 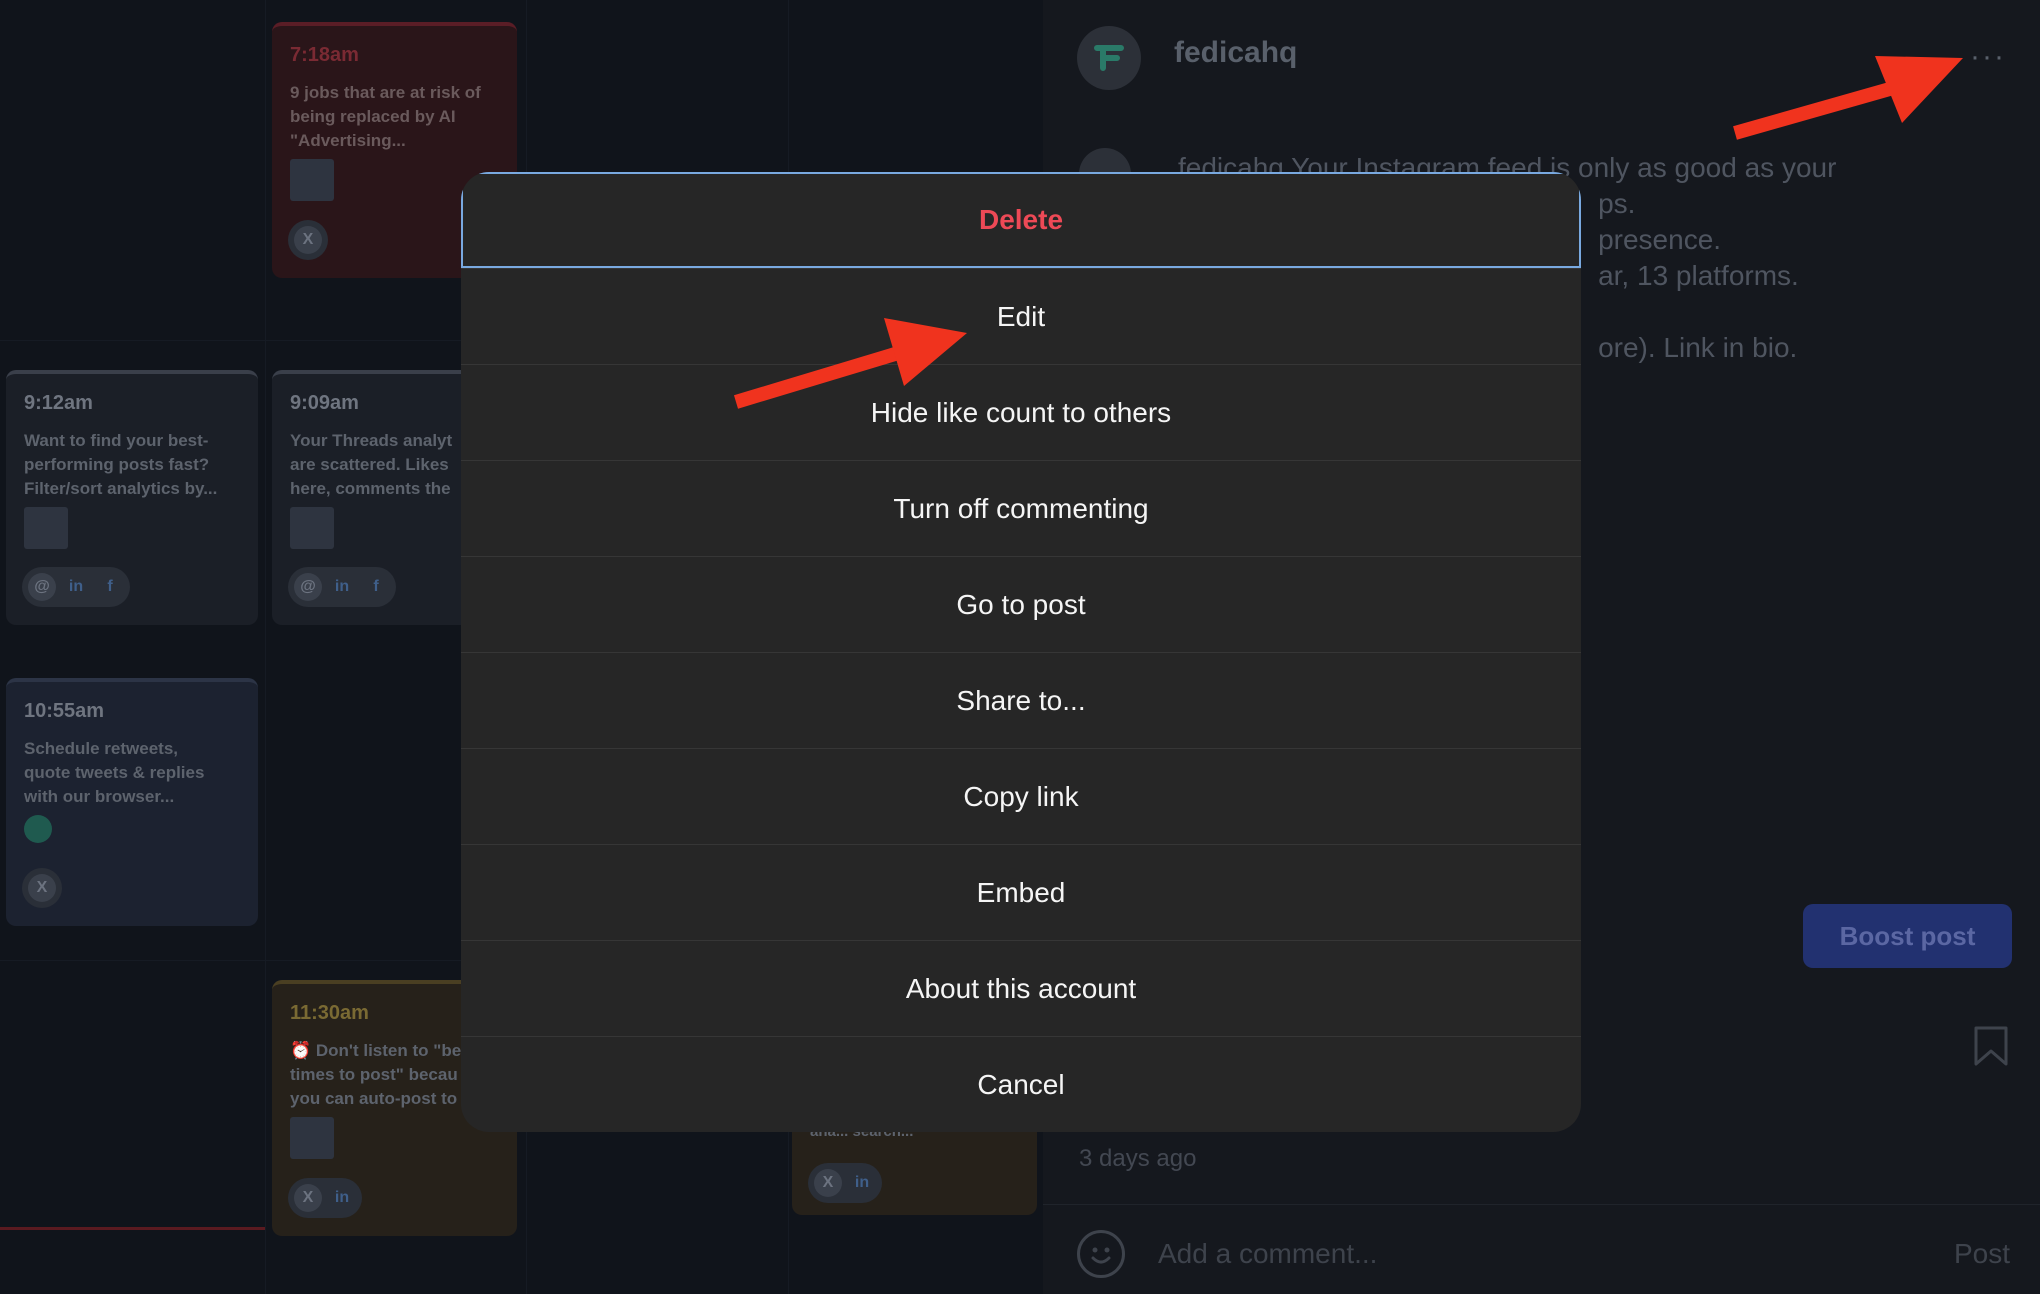 I want to click on menu-item-embed: Embed, so click(x=1021, y=892).